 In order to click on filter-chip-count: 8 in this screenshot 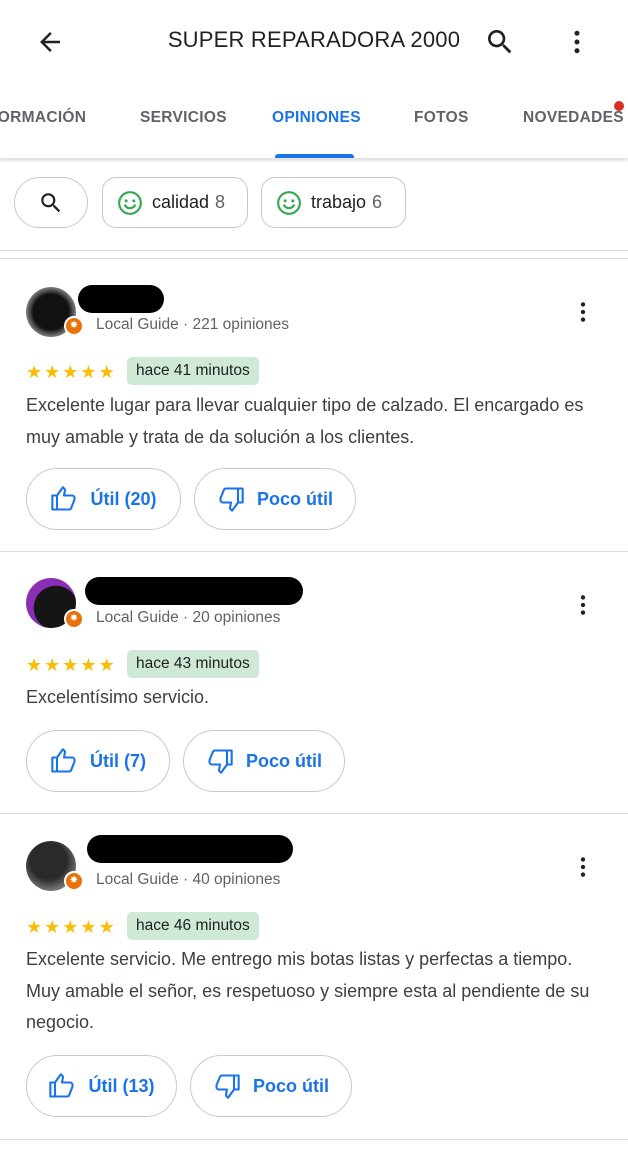, I will do `click(220, 202)`.